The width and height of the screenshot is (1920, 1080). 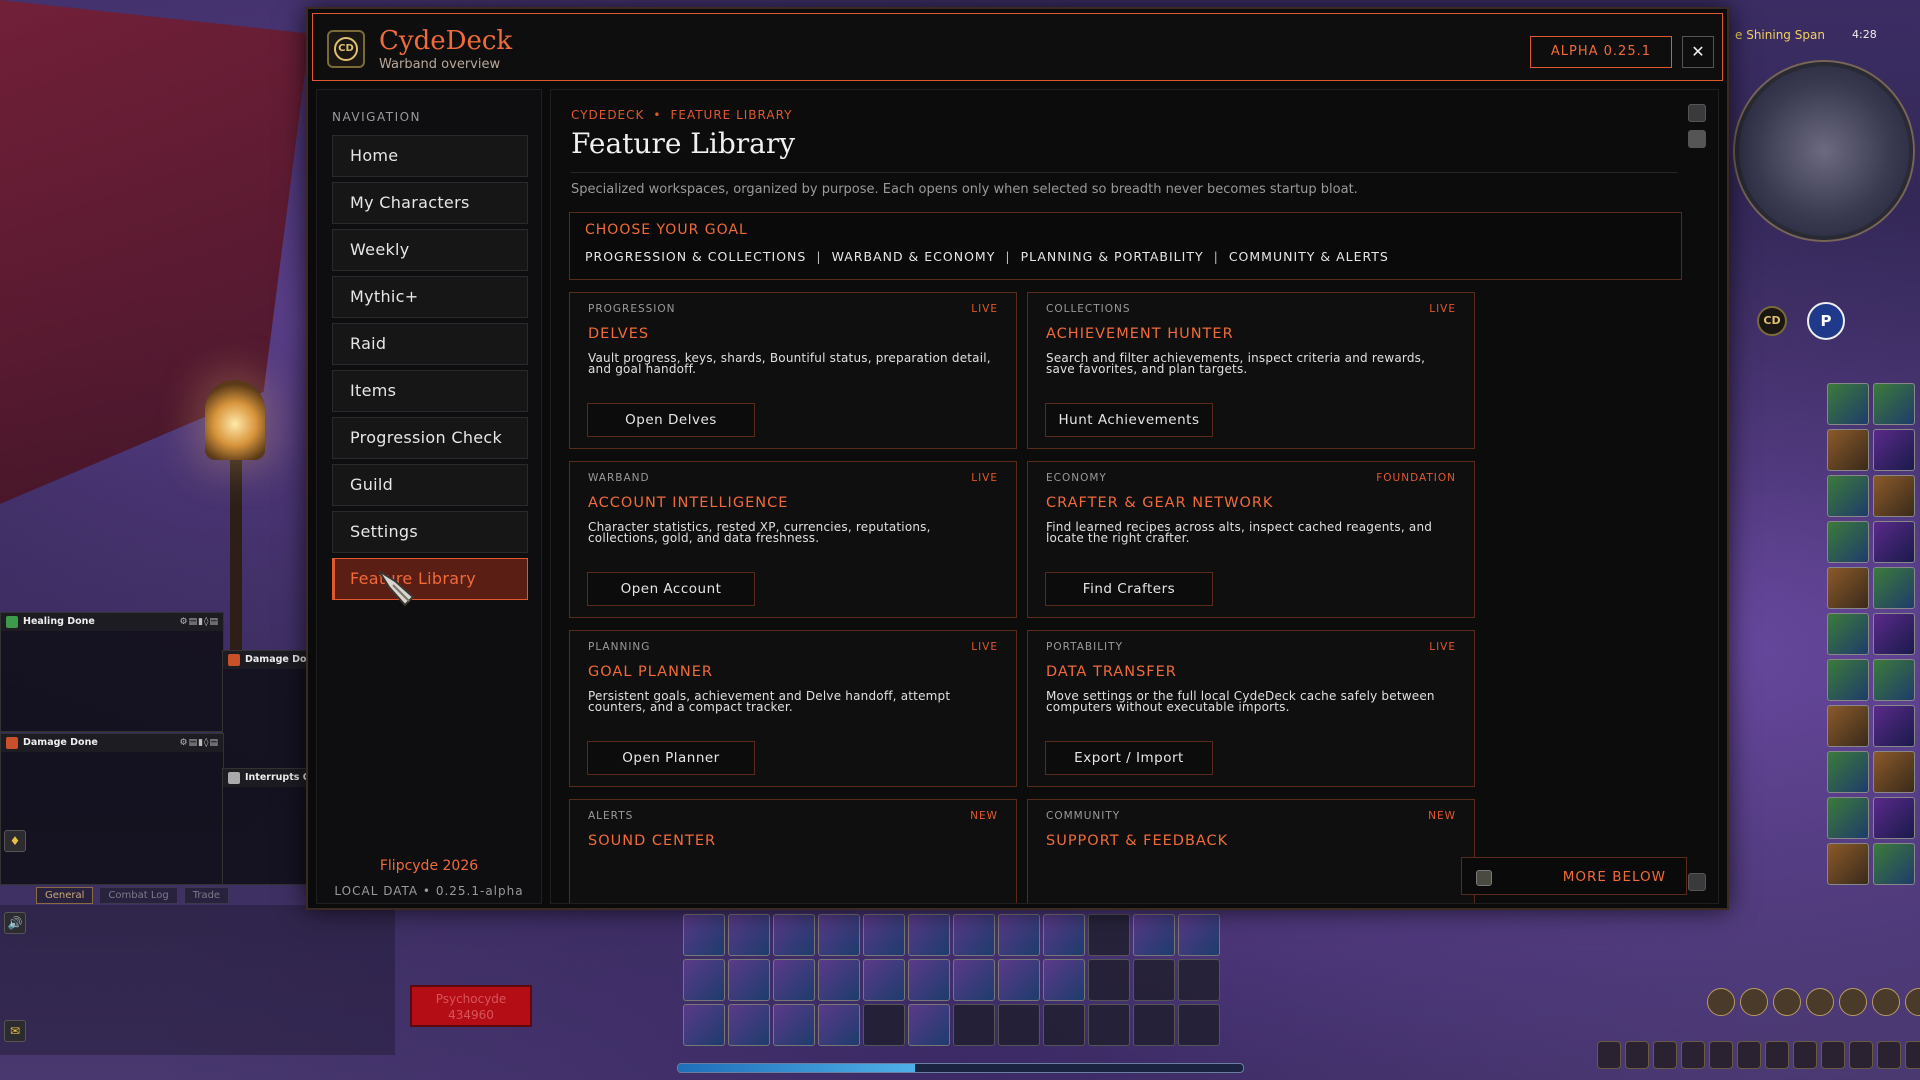 What do you see at coordinates (266, 778) in the screenshot?
I see `interrupts-meter-header: Interrupts Over` at bounding box center [266, 778].